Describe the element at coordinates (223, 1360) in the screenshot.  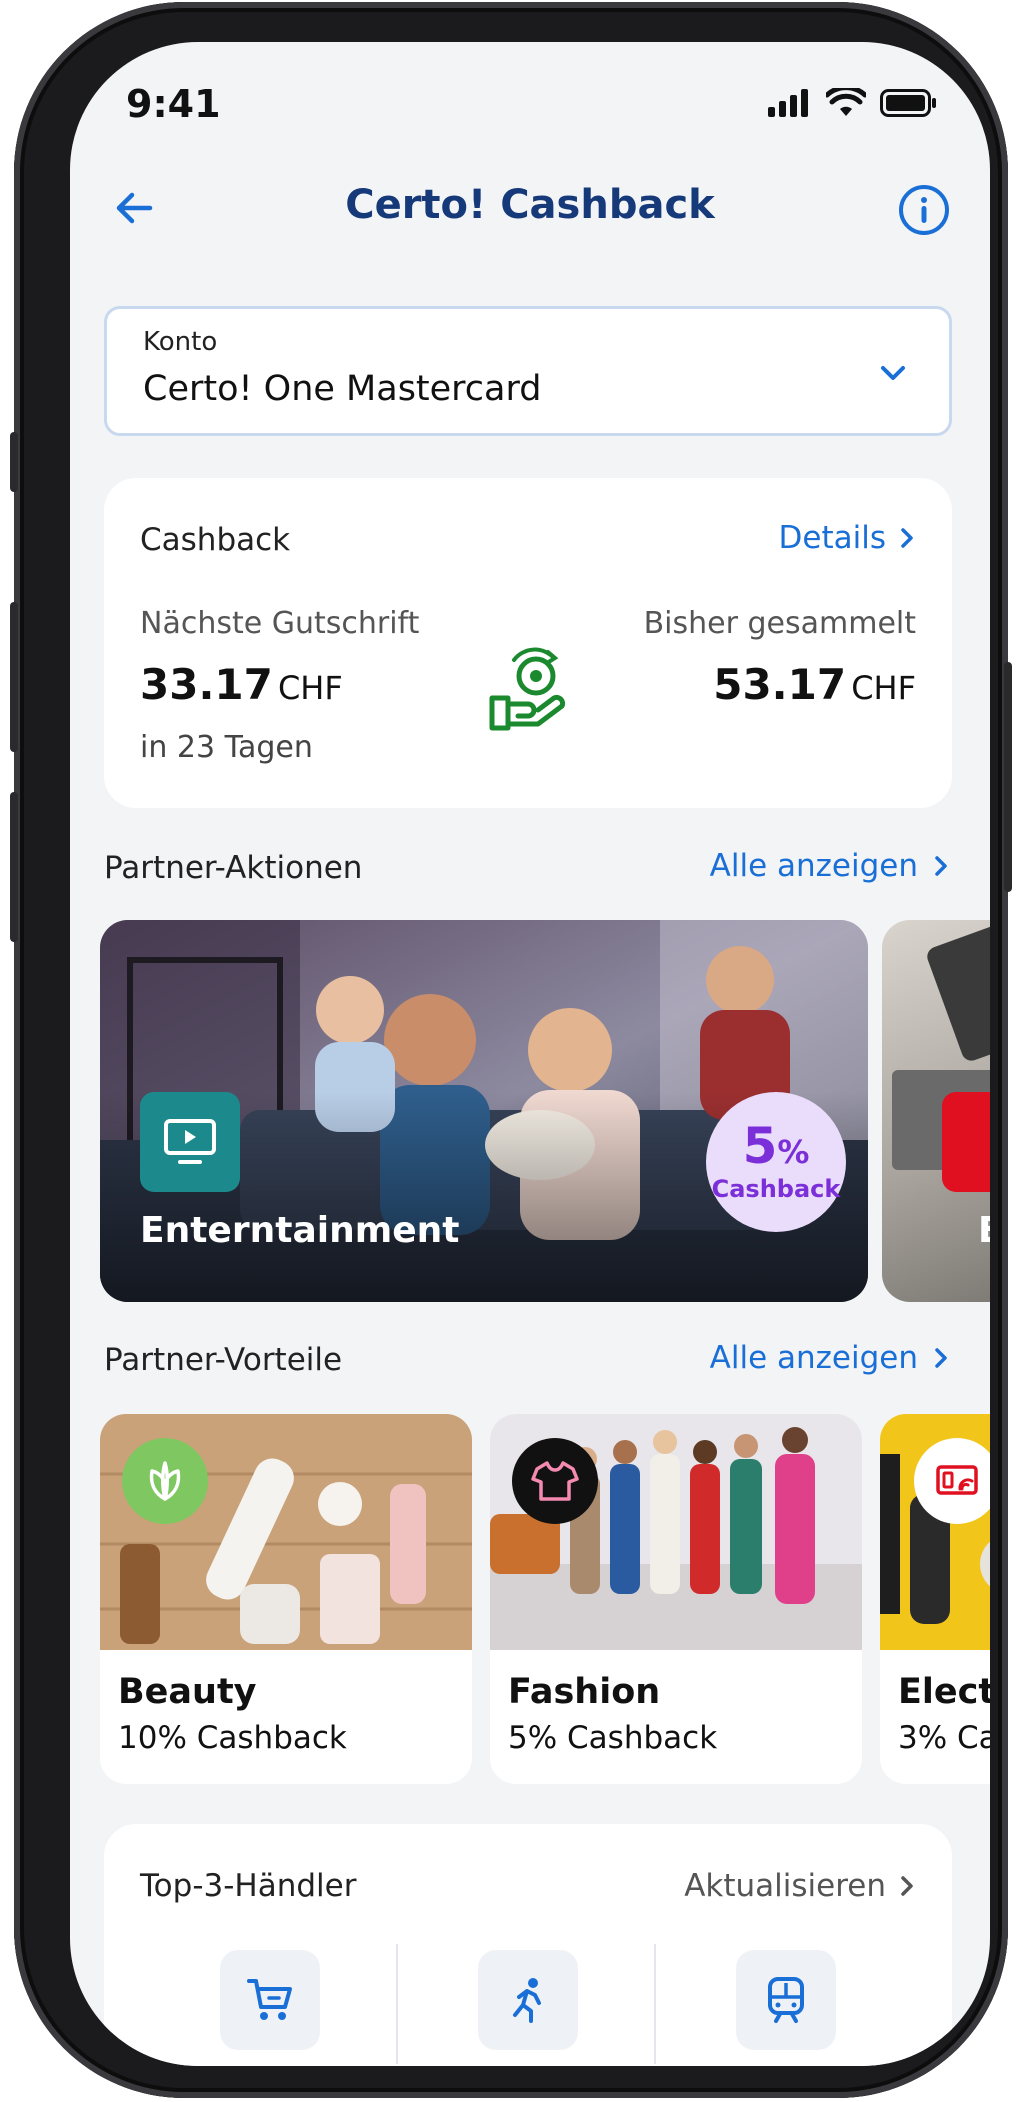
I see `partner-benefits-title: Partner-Vorteile` at that location.